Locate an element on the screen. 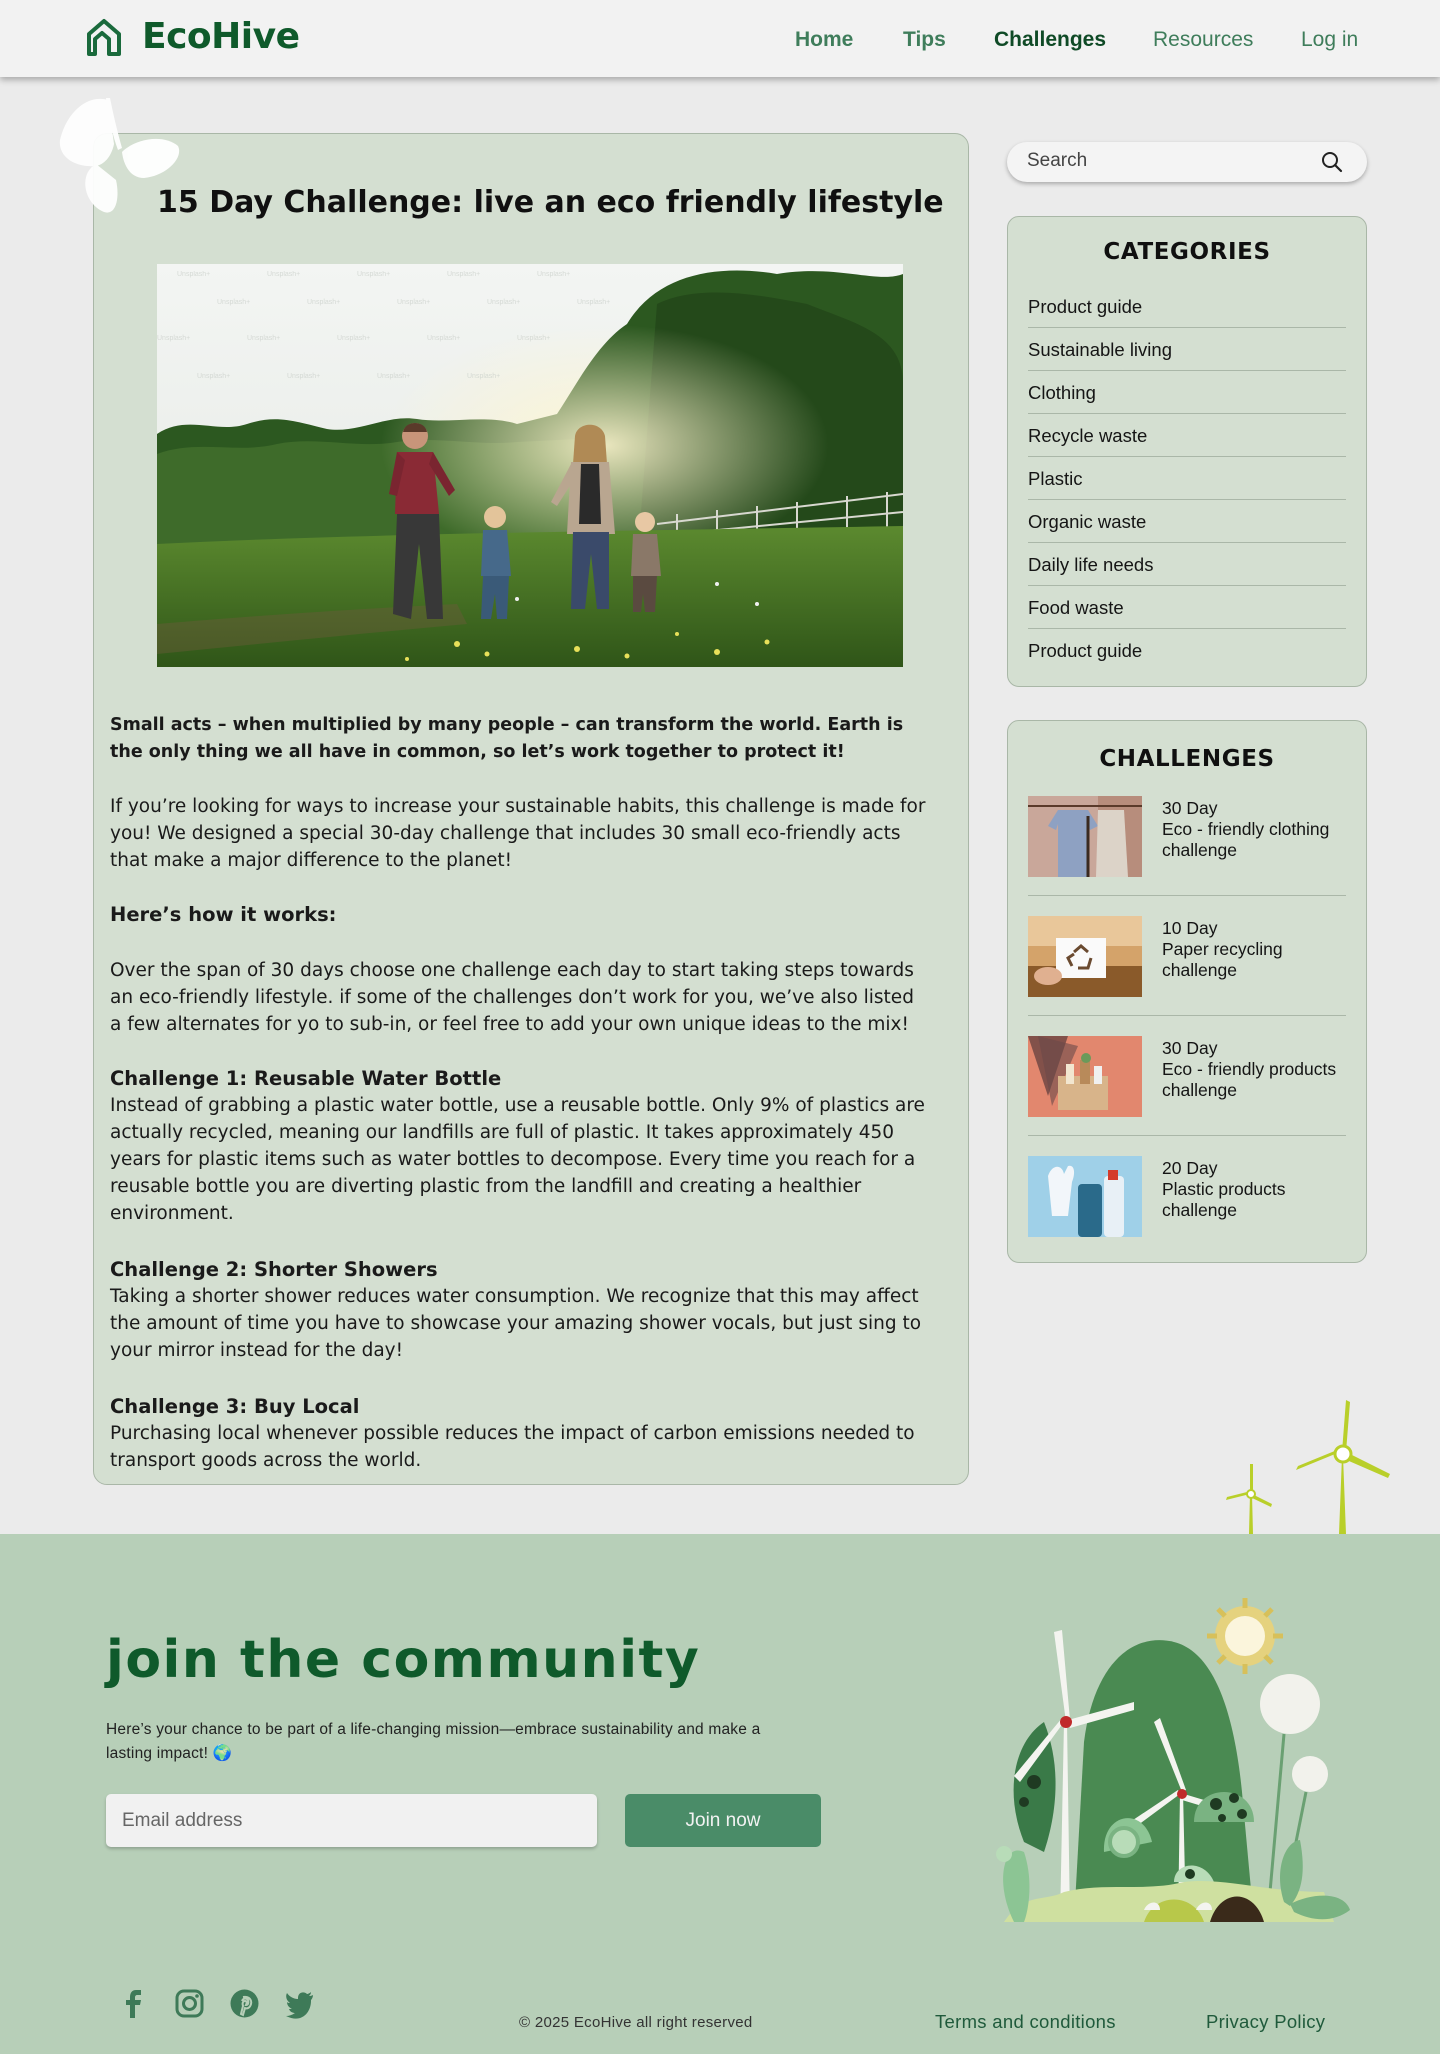  pinterest-icon is located at coordinates (244, 2003).